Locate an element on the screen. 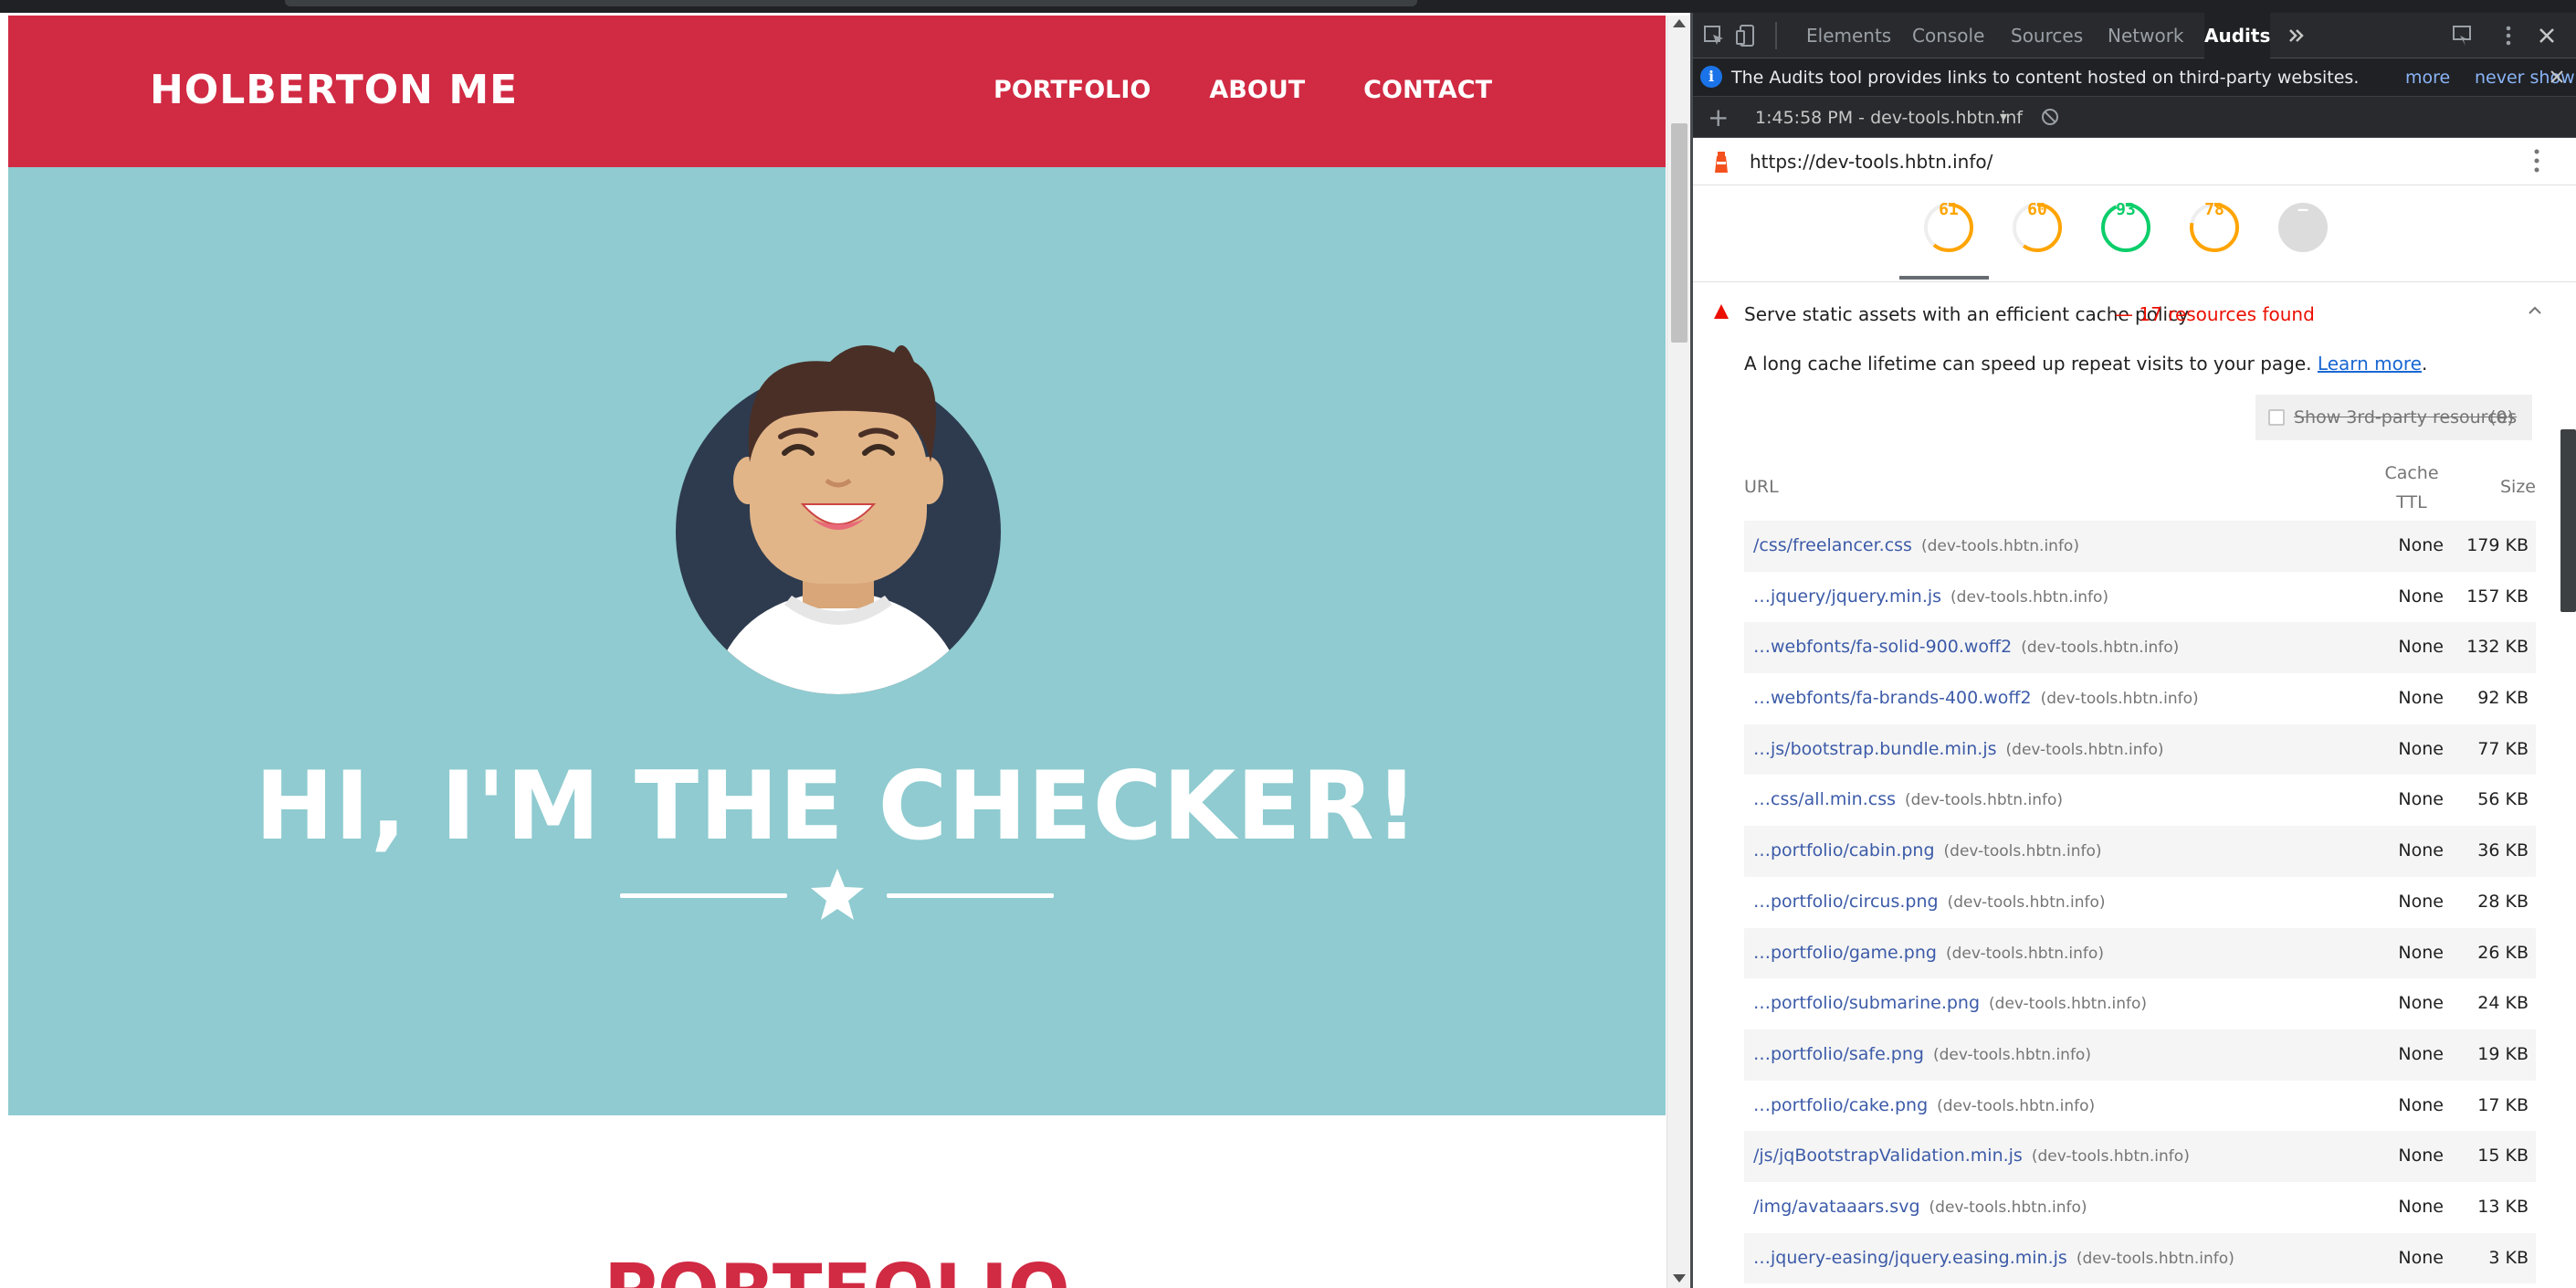 The image size is (2576, 1288). address-bar-edge is located at coordinates (851, 3).